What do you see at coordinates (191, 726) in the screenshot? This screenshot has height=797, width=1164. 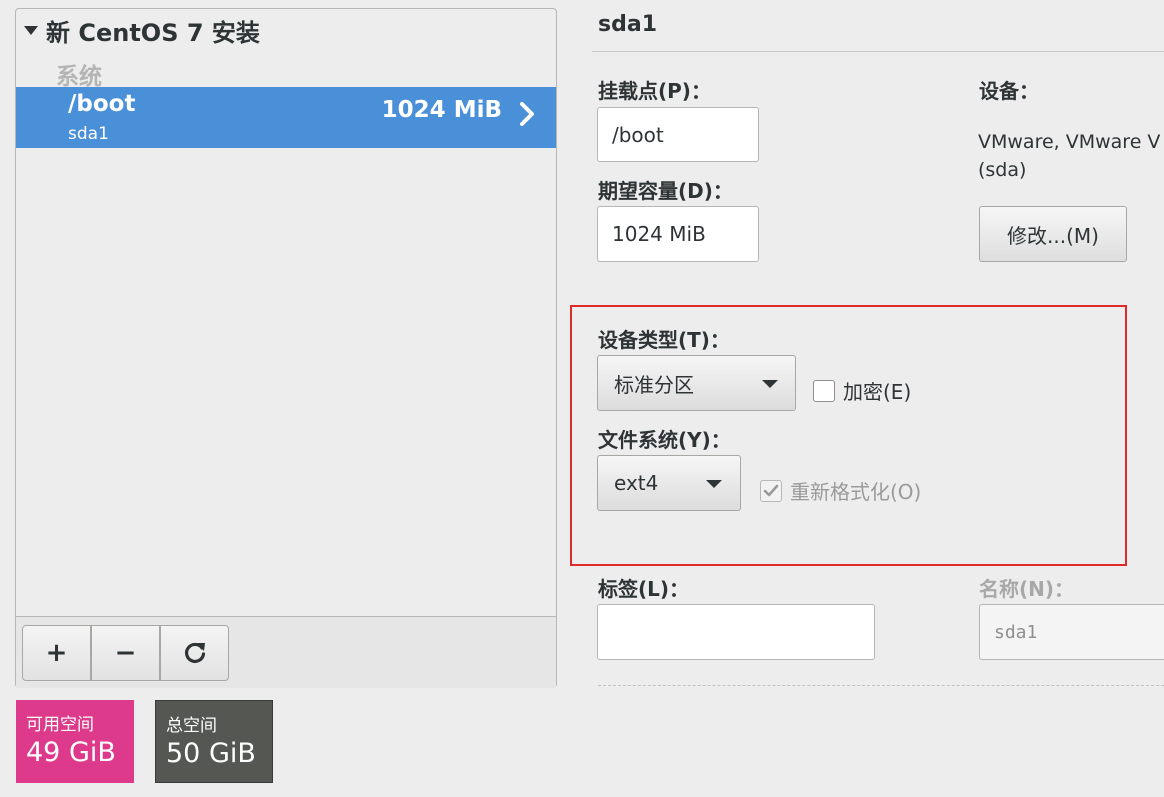 I see `total-space-label: 总空间` at bounding box center [191, 726].